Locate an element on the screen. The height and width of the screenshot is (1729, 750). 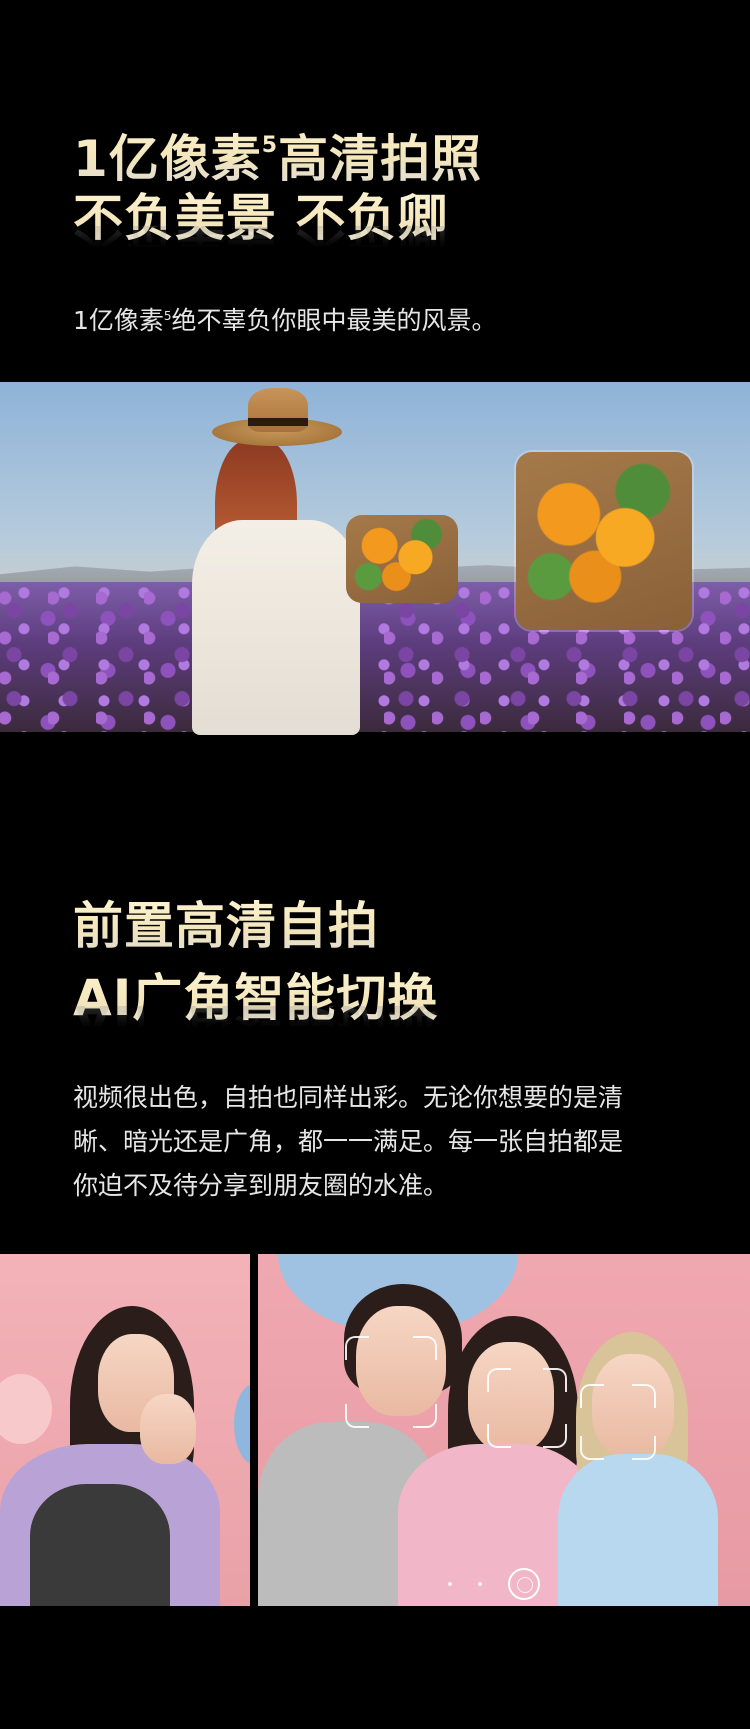
blue-circle is located at coordinates (242, 1424).